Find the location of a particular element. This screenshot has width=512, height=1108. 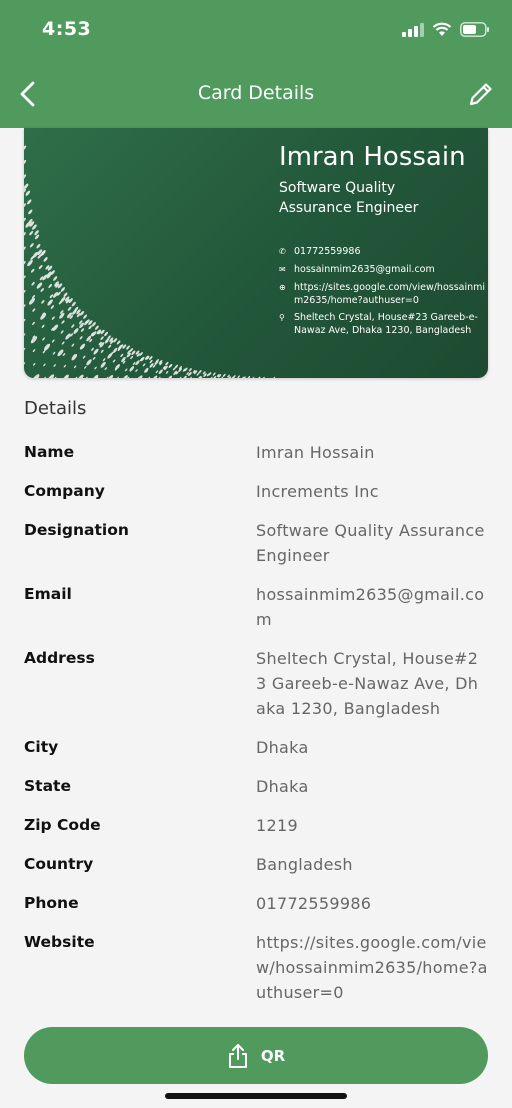

detail-row-name: Name Imran Hossain is located at coordinates (256, 452).